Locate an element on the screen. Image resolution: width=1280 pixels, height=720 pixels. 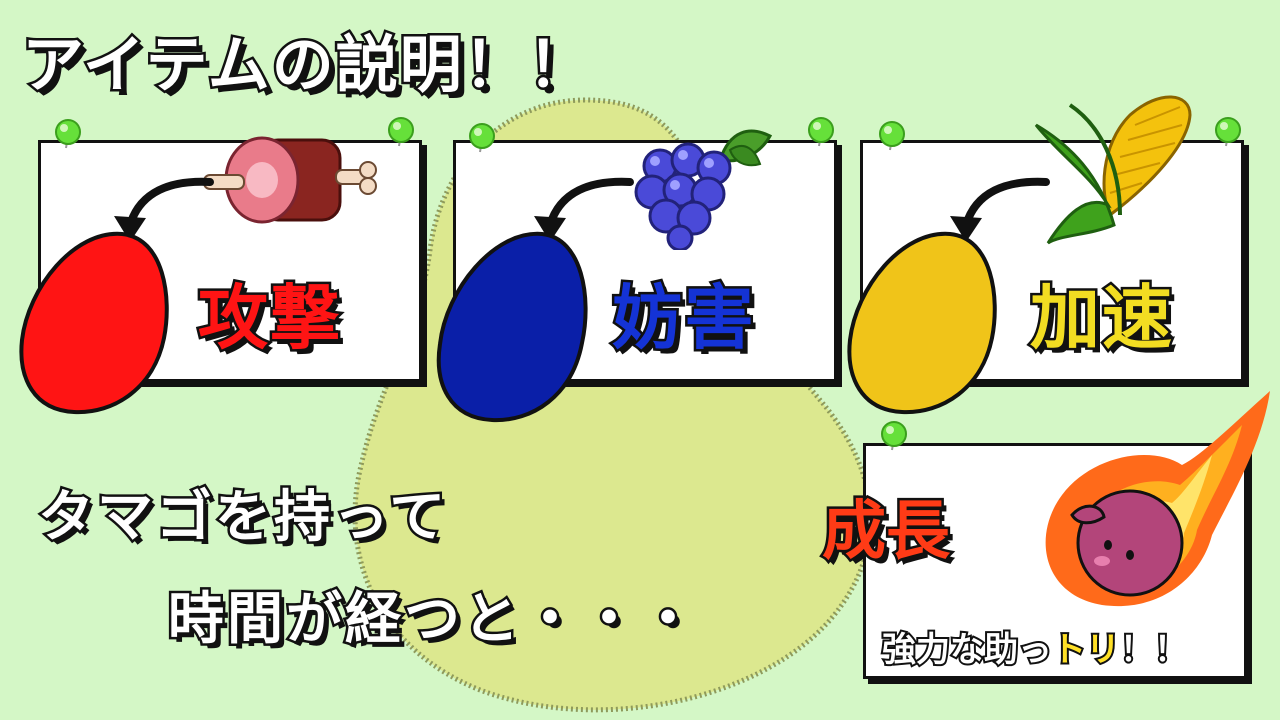
item-label-attack: 攻撃 is located at coordinates (269, 318).